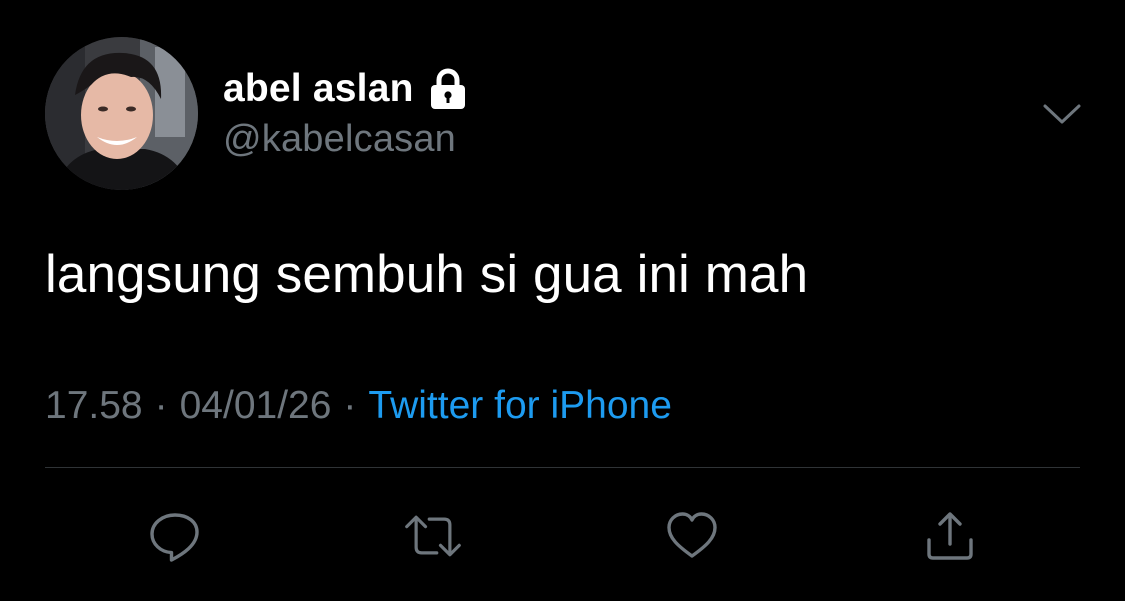 The height and width of the screenshot is (601, 1125). I want to click on heart-icon, so click(692, 535).